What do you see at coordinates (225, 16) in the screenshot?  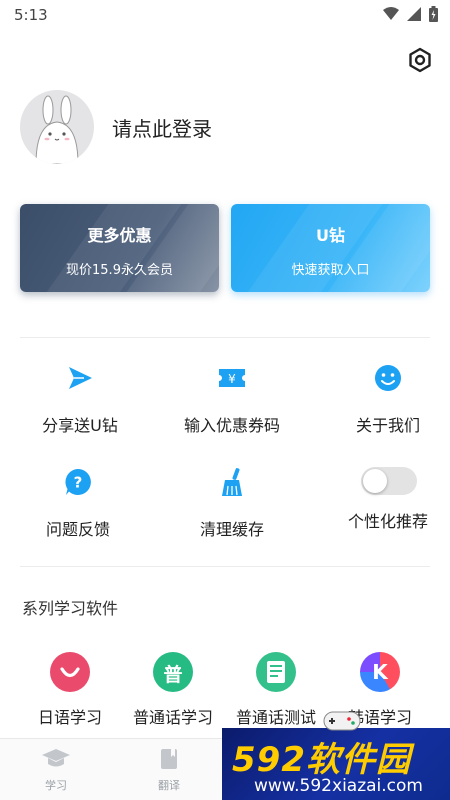 I see `status-bar: 5:13` at bounding box center [225, 16].